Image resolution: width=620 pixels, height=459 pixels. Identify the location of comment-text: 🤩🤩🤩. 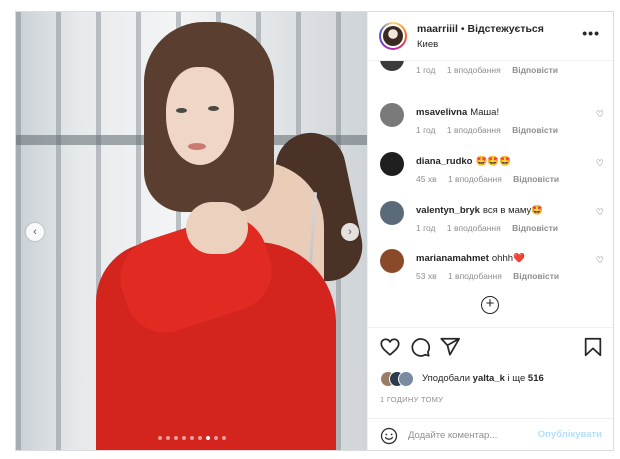
(493, 161).